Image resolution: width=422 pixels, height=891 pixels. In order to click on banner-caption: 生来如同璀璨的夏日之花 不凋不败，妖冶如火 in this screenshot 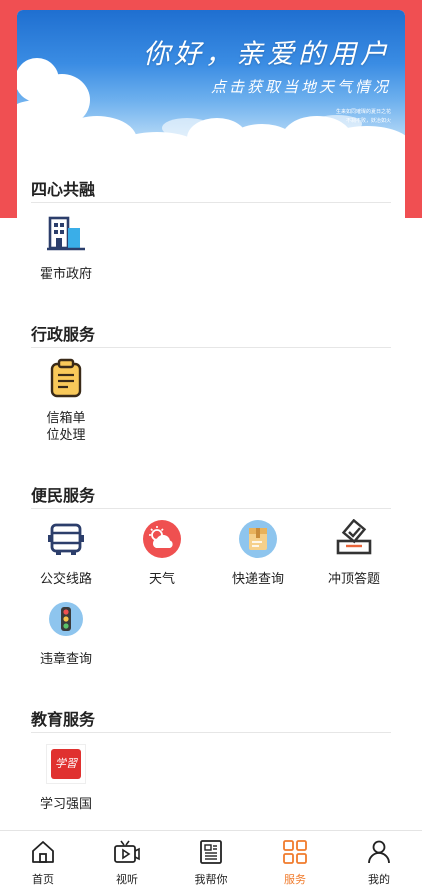, I will do `click(331, 117)`.